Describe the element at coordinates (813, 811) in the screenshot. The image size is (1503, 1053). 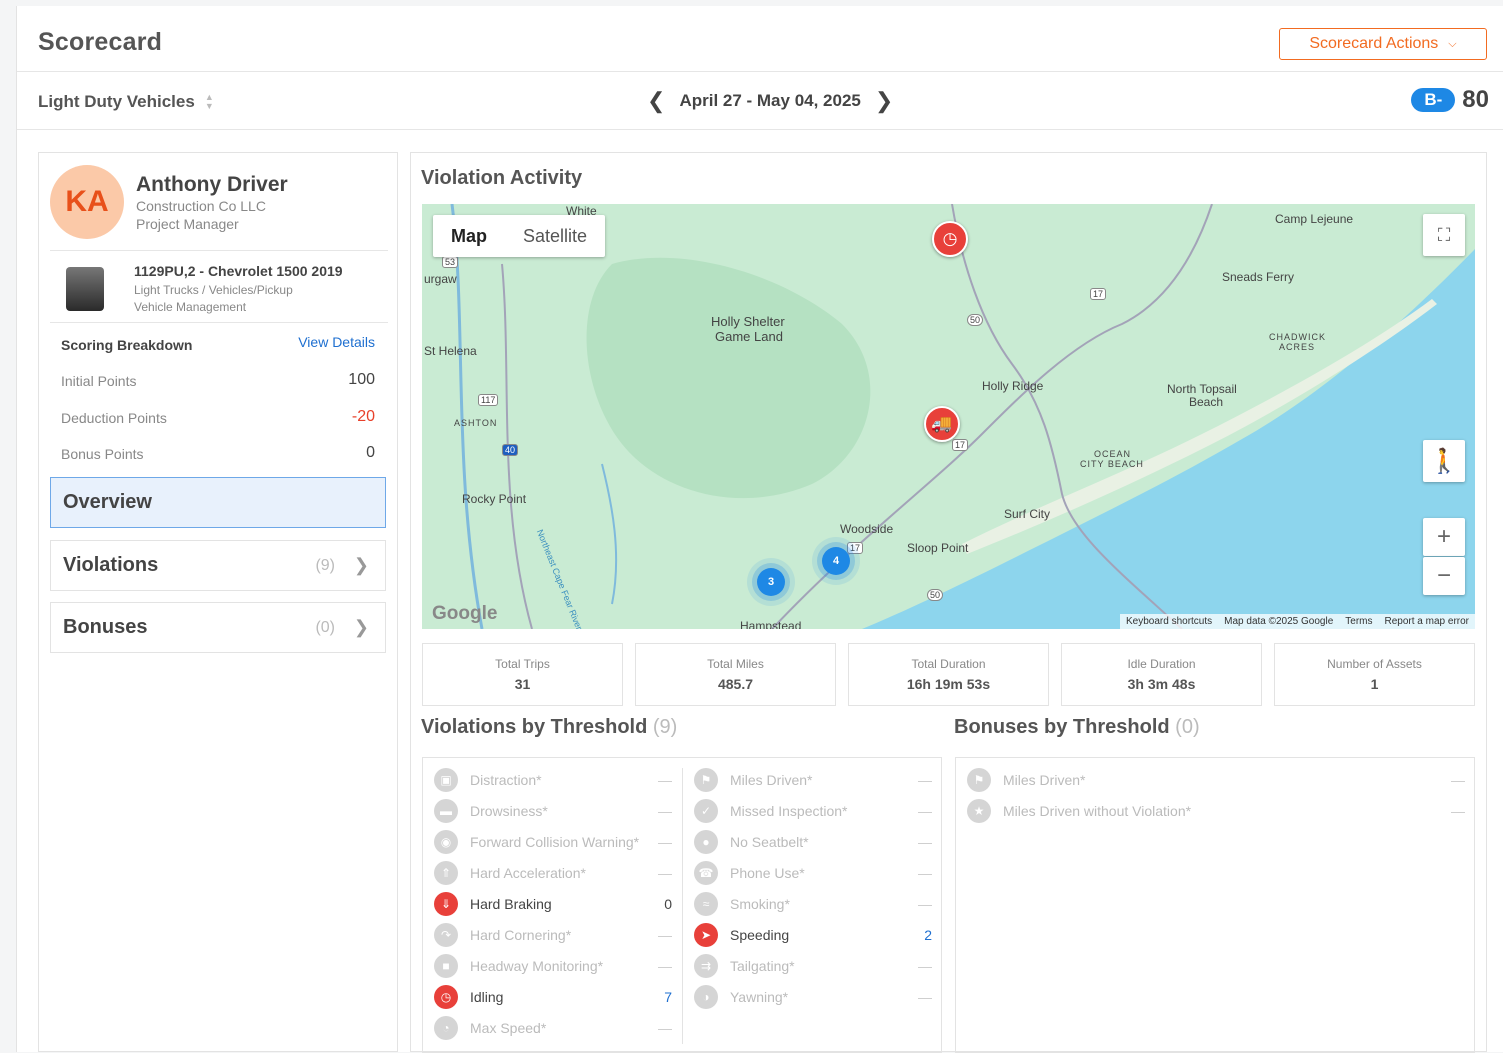
I see `threshold-item: ✓ Missed Inspection* —` at that location.